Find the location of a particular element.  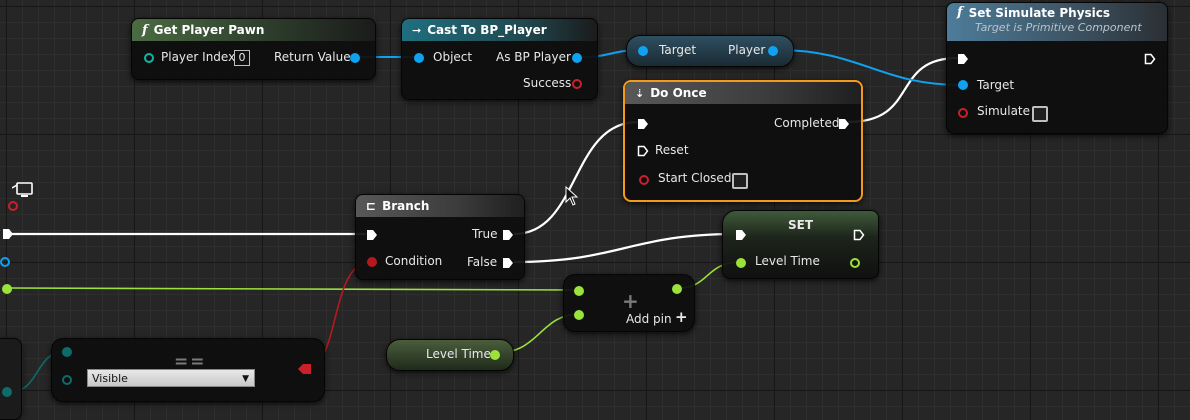

level-time-in-pin is located at coordinates (741, 263).